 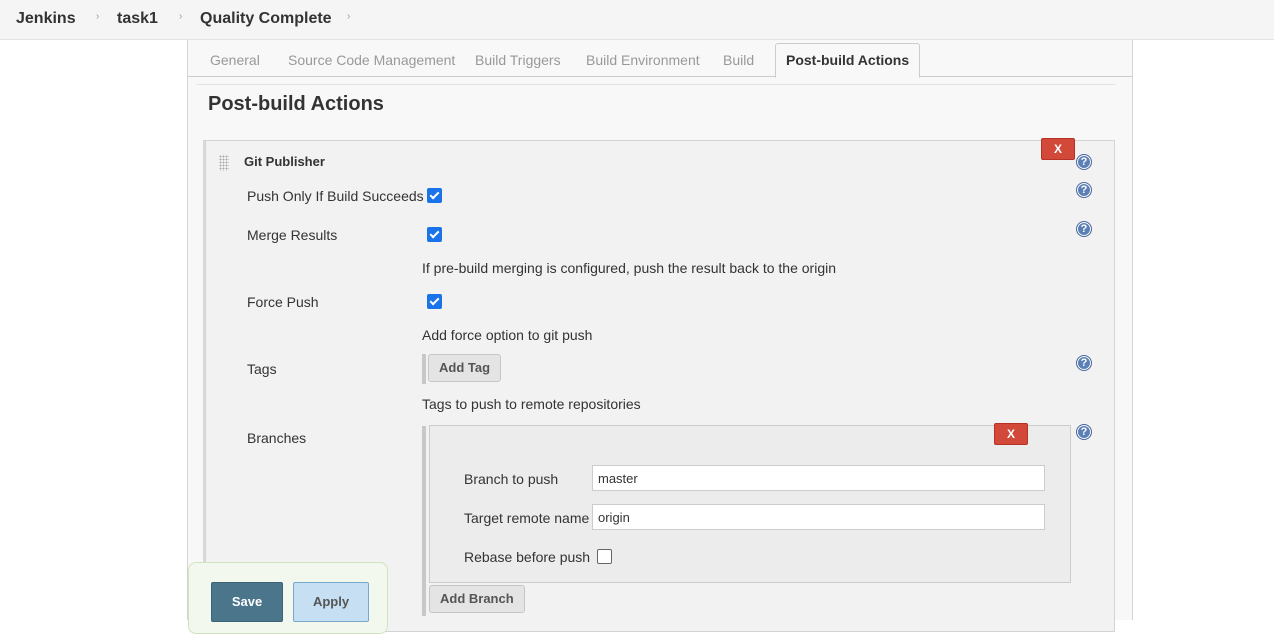 What do you see at coordinates (818, 517) in the screenshot?
I see `target-remote-input: origin` at bounding box center [818, 517].